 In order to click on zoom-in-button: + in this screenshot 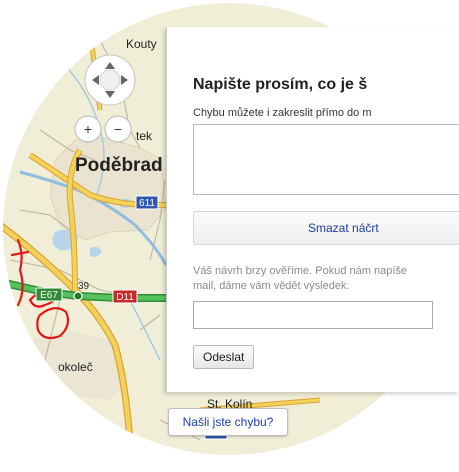, I will do `click(88, 129)`.